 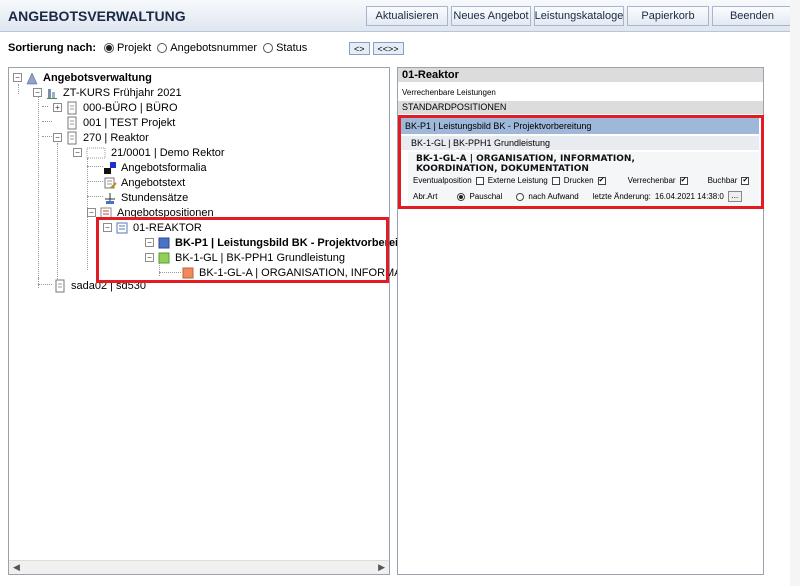 What do you see at coordinates (110, 183) in the screenshot?
I see `text-edit-icon` at bounding box center [110, 183].